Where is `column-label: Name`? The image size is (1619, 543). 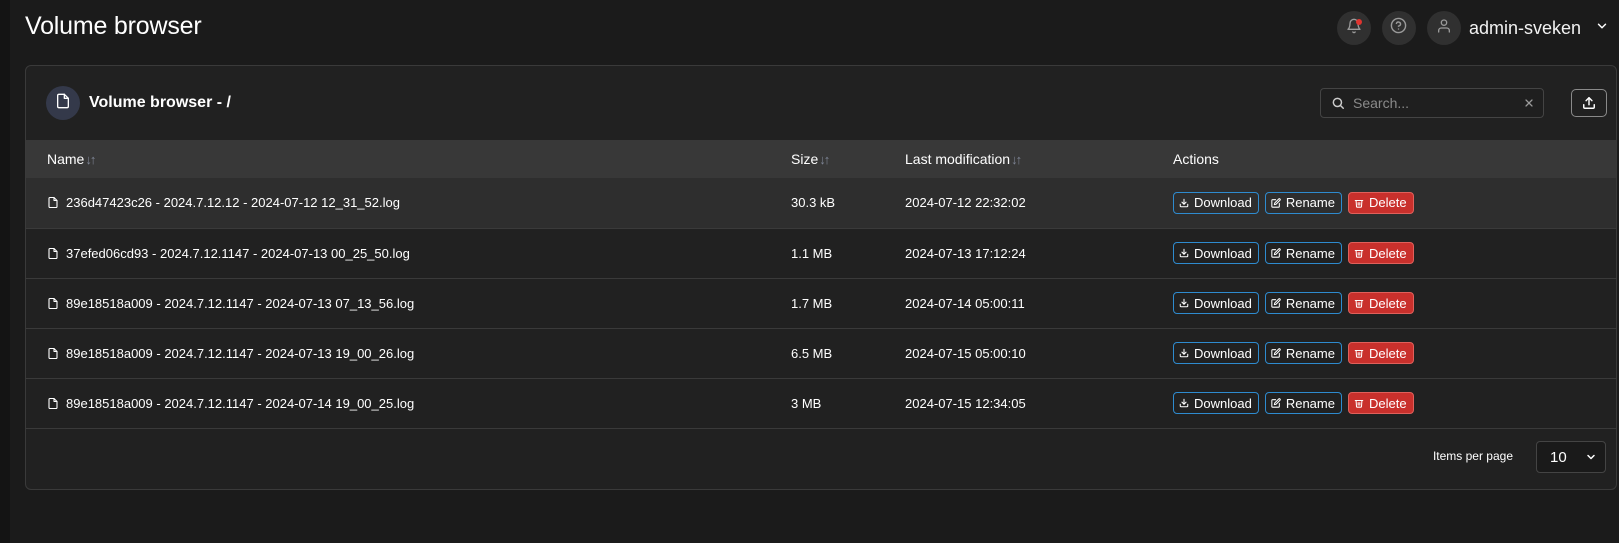
column-label: Name is located at coordinates (66, 159).